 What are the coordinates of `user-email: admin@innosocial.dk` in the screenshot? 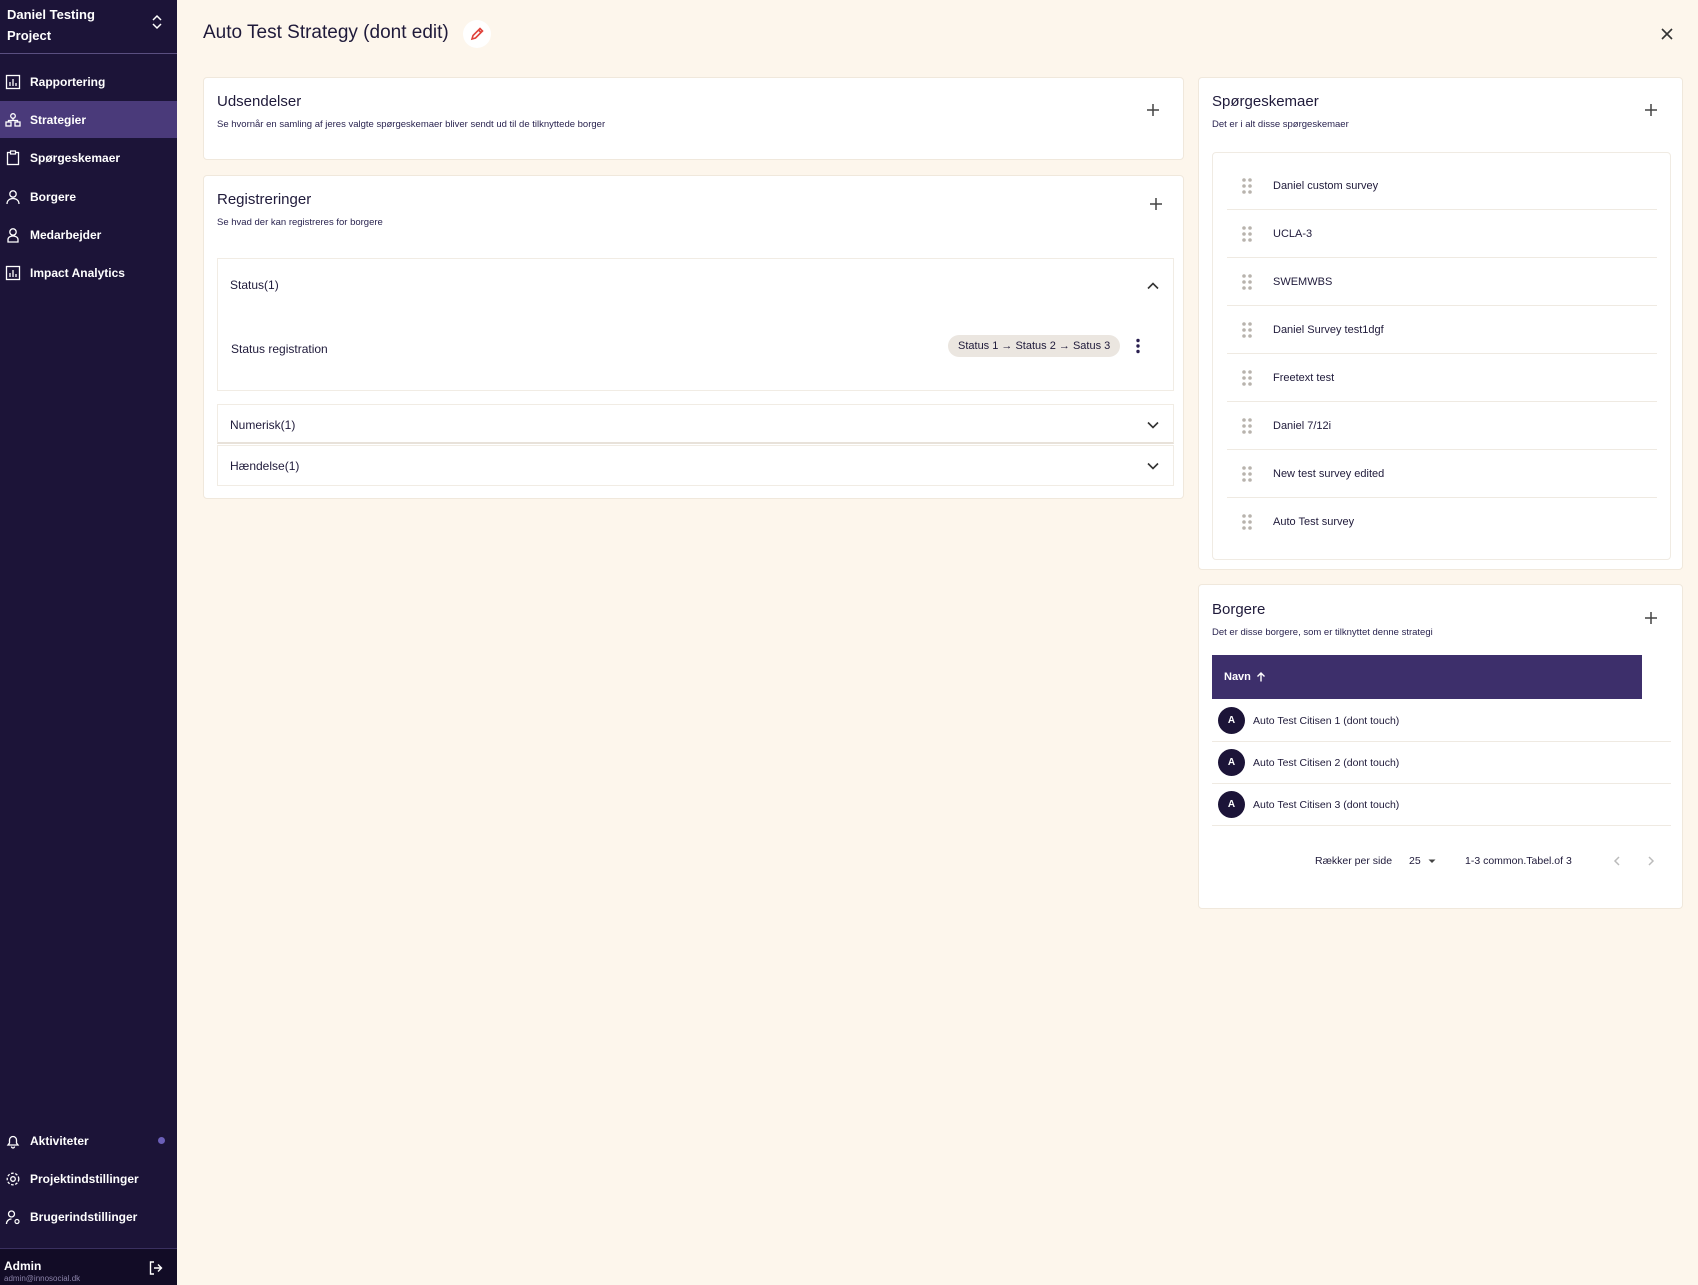 It's located at (42, 1278).